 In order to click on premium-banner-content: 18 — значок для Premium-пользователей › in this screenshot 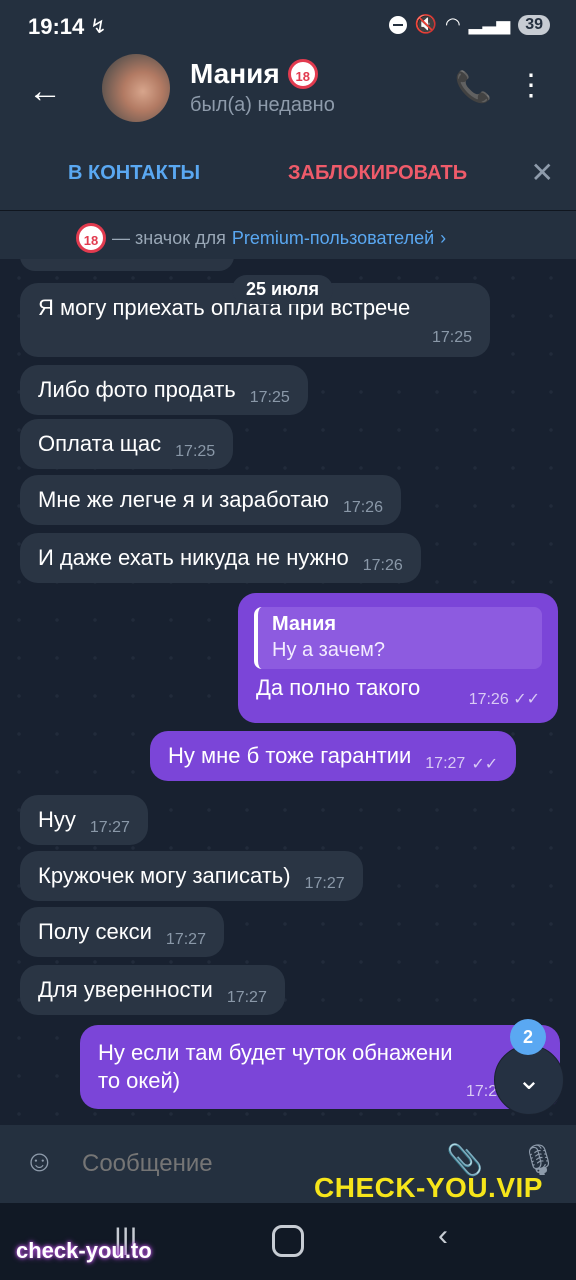, I will do `click(261, 238)`.